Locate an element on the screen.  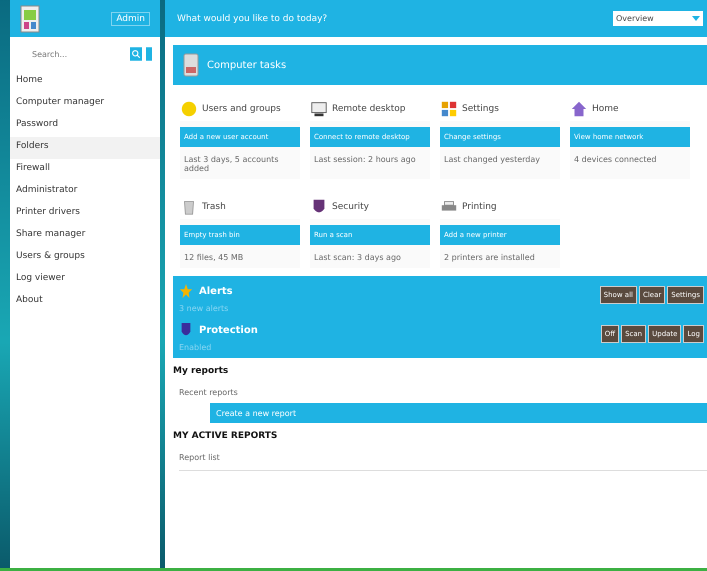
house-icon is located at coordinates (579, 109).